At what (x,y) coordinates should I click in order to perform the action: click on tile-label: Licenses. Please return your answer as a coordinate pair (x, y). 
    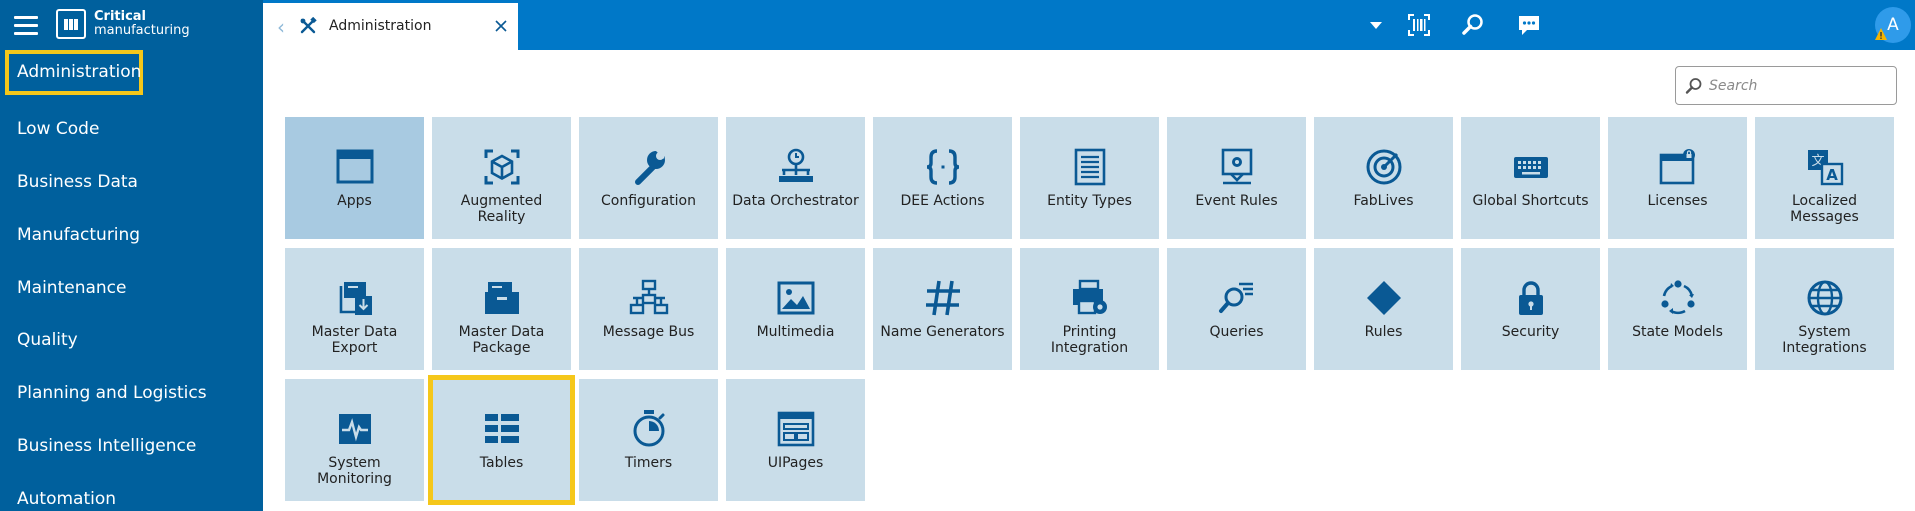
    Looking at the image, I should click on (1677, 201).